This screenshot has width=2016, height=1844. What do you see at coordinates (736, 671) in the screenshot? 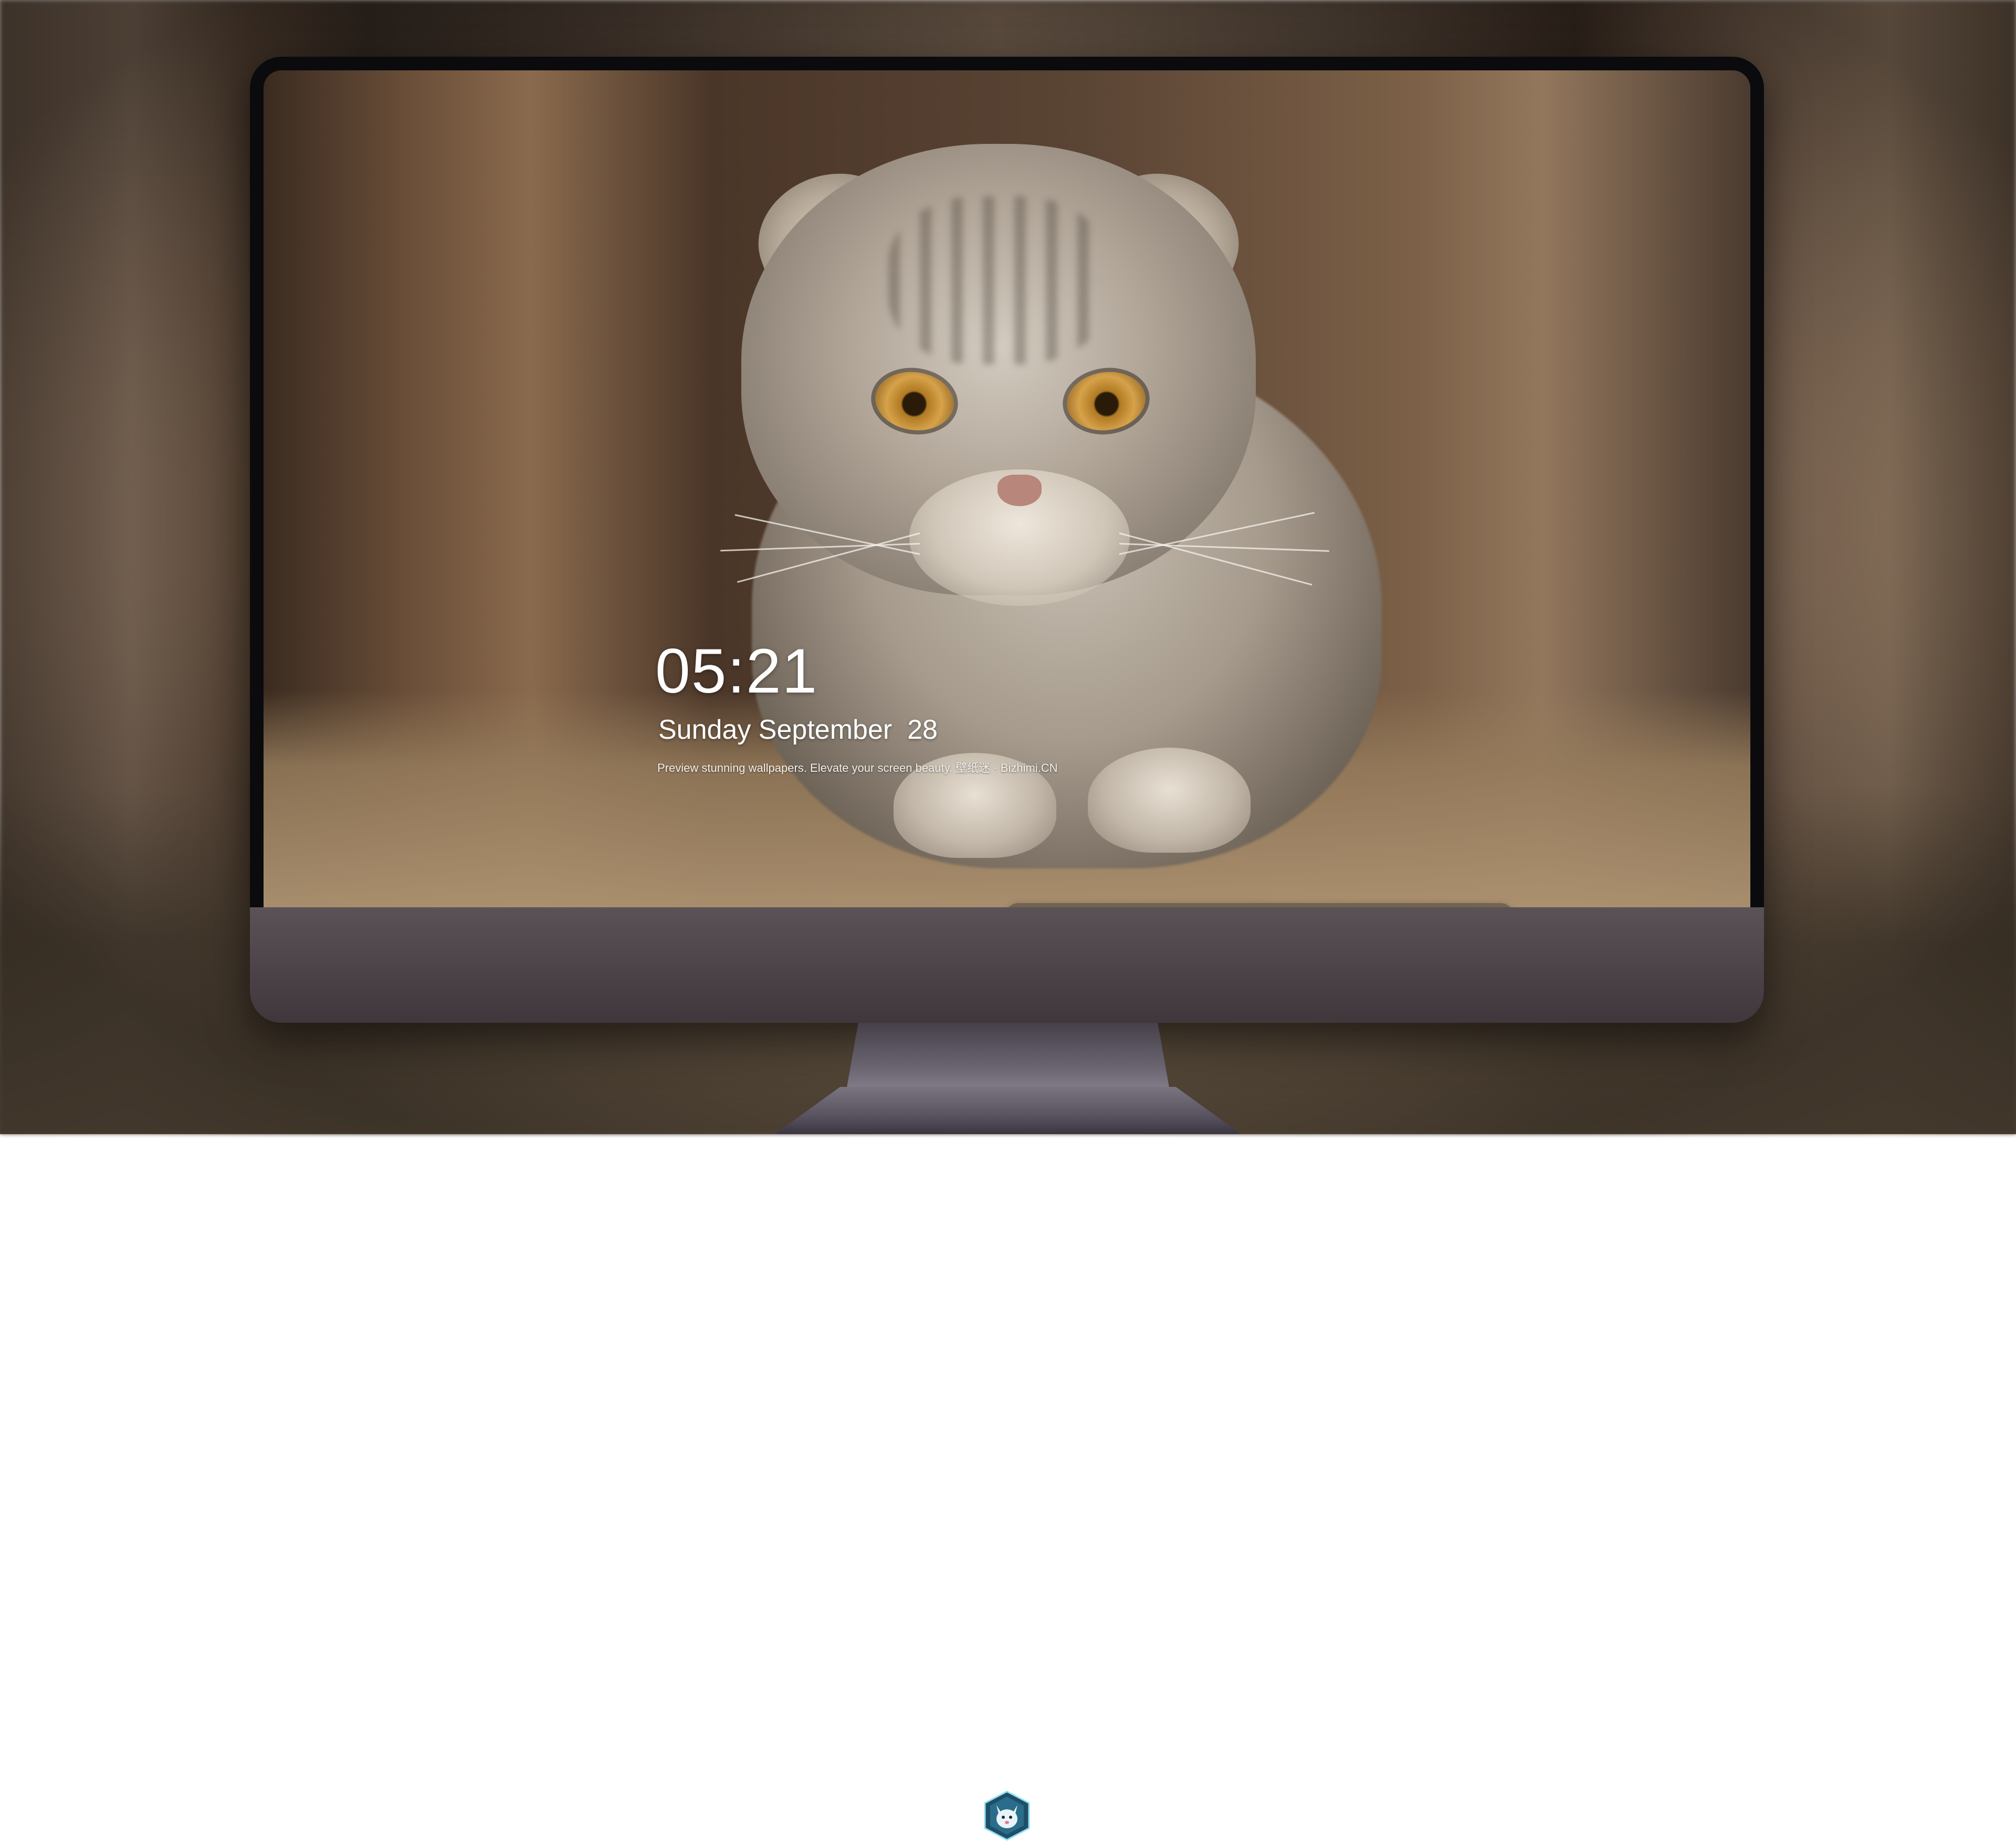
I see `clock-time: 05:21` at bounding box center [736, 671].